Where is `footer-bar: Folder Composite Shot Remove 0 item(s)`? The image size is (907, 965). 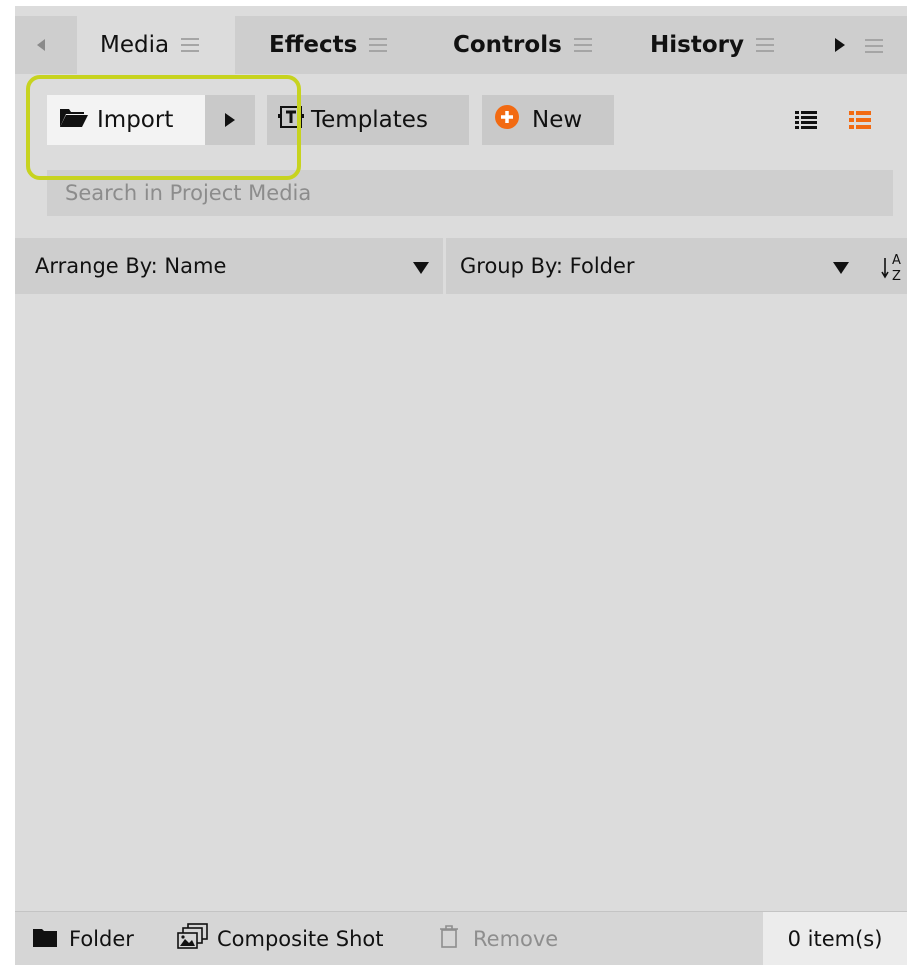
footer-bar: Folder Composite Shot Remove 0 item(s) is located at coordinates (461, 938).